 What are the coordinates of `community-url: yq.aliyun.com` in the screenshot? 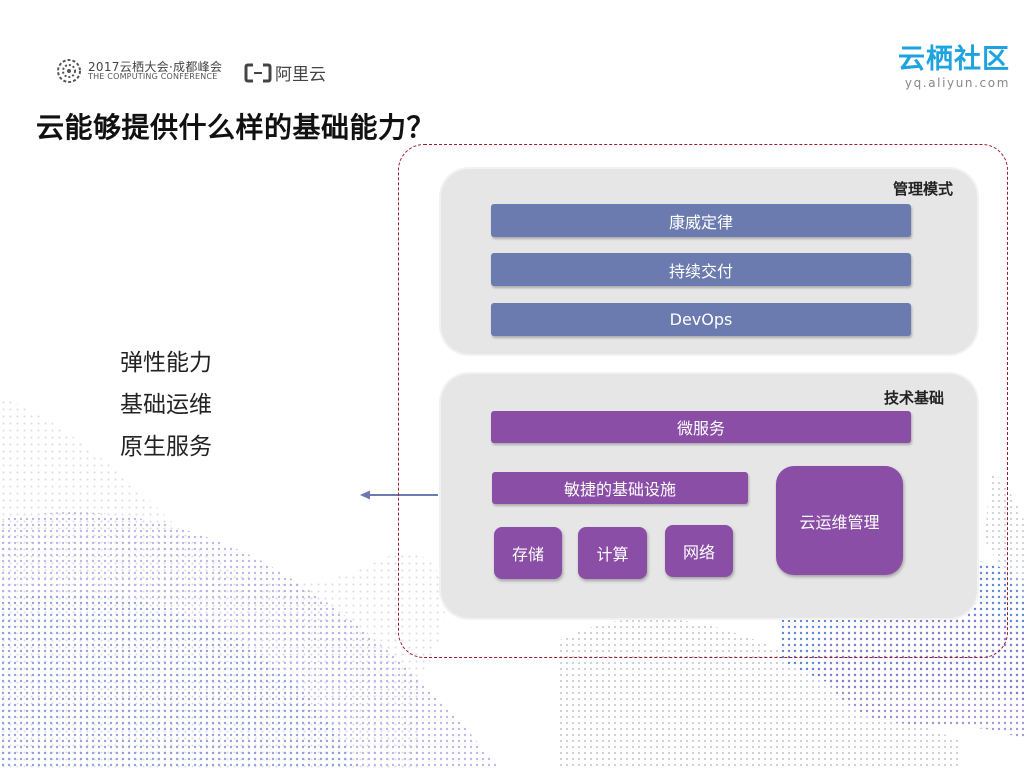 It's located at (957, 83).